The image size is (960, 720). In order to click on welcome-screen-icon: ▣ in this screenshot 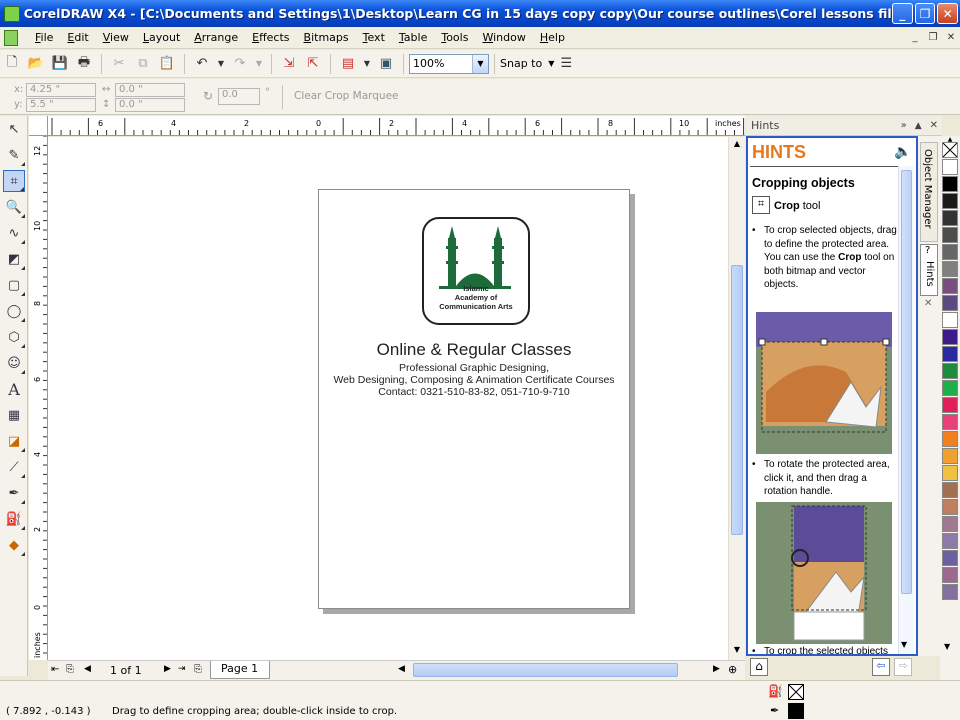, I will do `click(386, 64)`.